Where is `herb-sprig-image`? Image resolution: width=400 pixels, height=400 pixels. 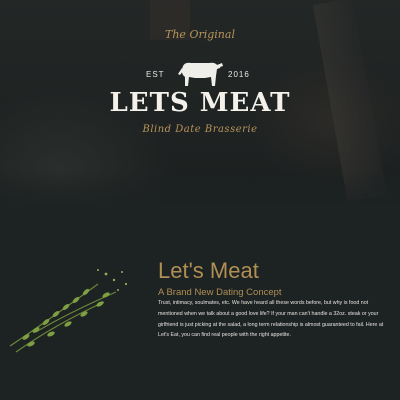
herb-sprig-image is located at coordinates (68, 311).